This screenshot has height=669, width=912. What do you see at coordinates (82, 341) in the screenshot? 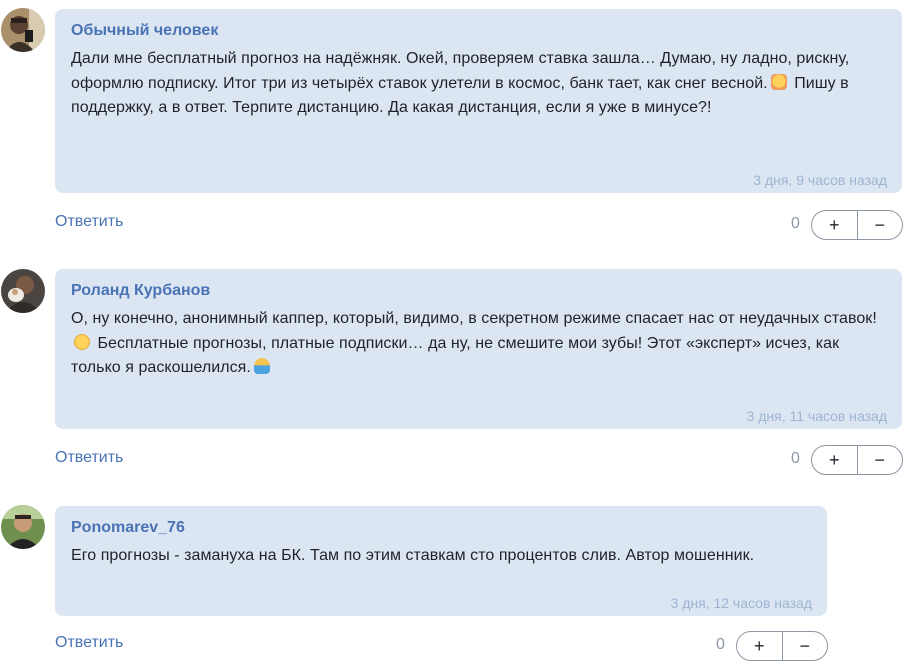
I see `eye-roll-emoji-icon` at bounding box center [82, 341].